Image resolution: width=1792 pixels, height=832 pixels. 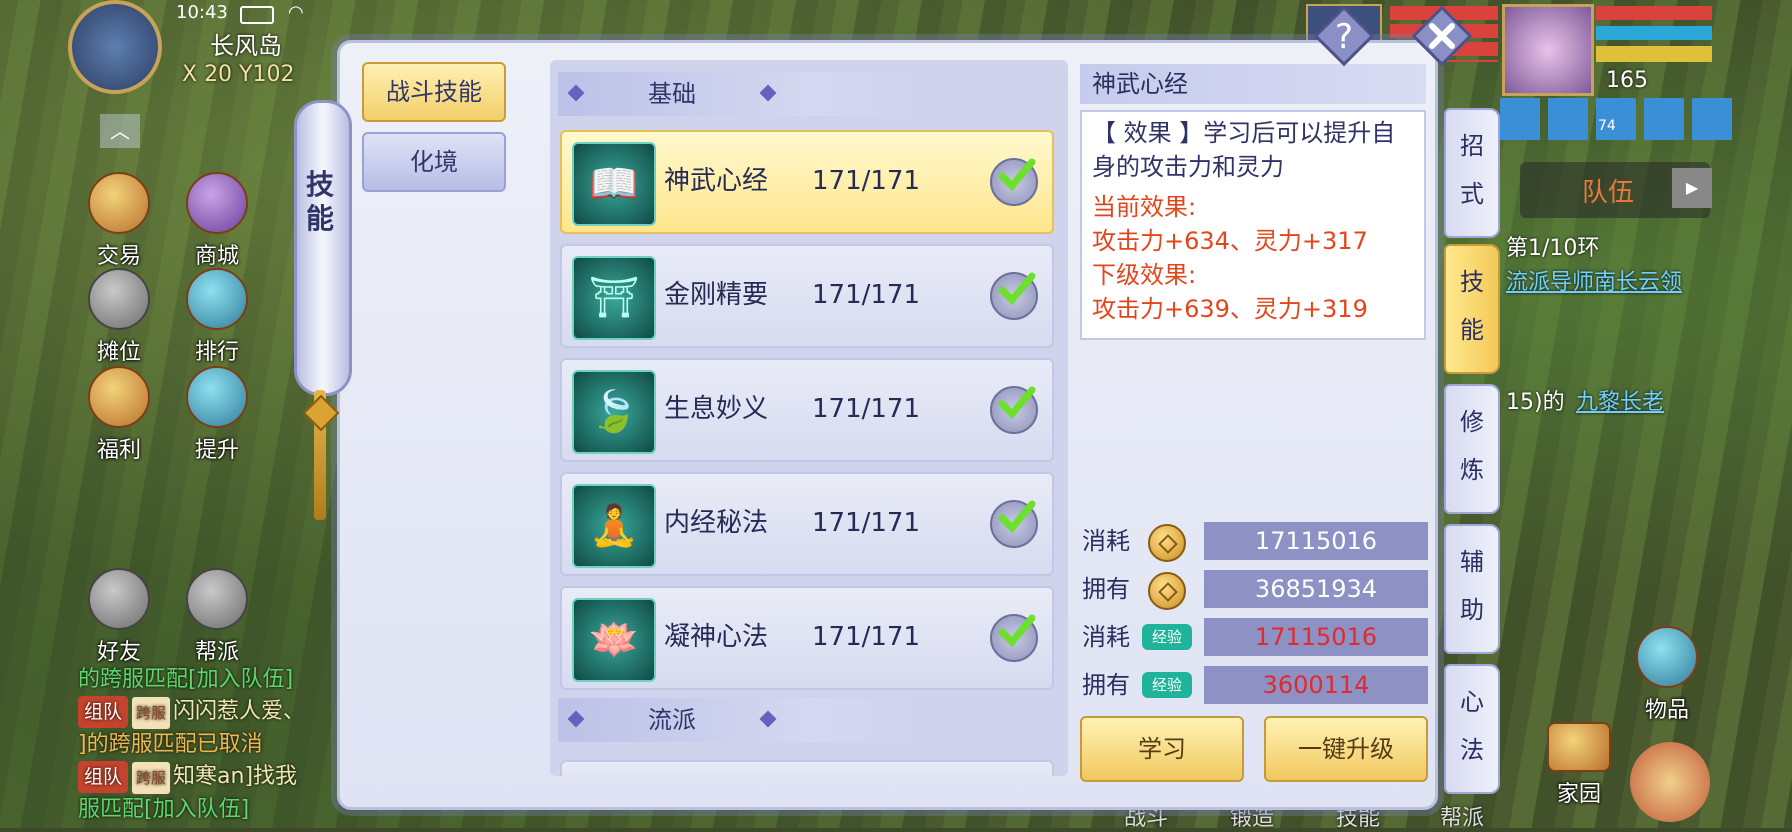 I want to click on items-button: 物品, so click(x=1667, y=675).